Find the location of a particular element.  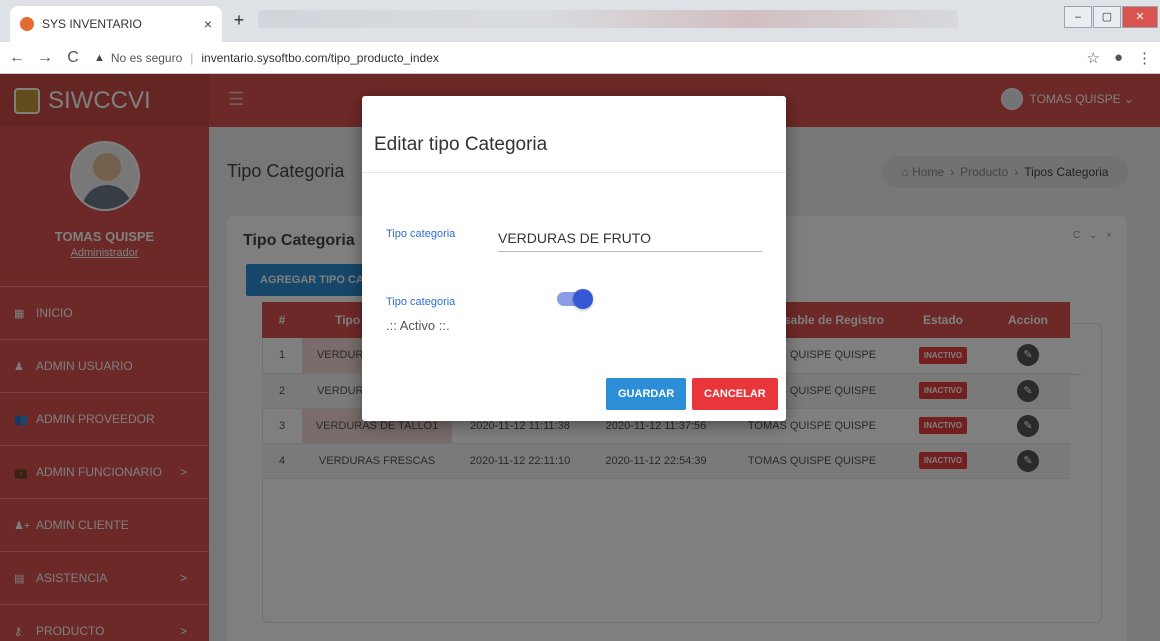

forward-icon: → is located at coordinates (45, 58).